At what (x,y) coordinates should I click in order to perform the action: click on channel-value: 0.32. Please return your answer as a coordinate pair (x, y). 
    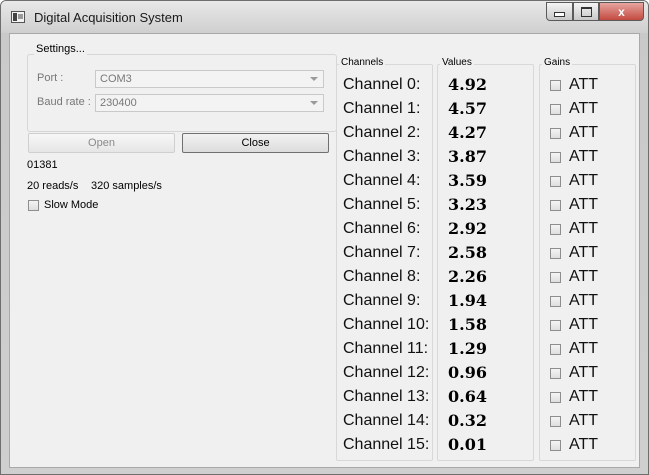
    Looking at the image, I should click on (467, 420).